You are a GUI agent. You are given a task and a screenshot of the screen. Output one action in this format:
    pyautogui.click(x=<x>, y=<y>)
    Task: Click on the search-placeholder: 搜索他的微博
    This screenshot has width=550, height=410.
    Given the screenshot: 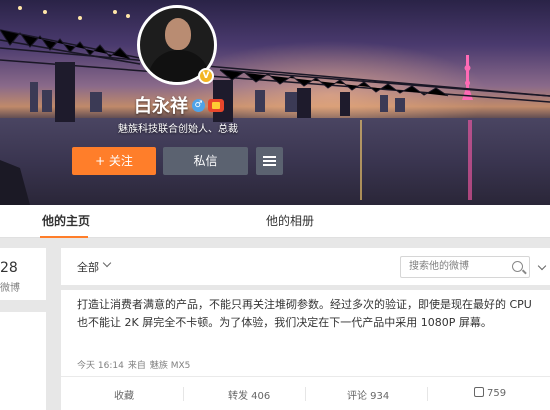 What is the action you would take?
    pyautogui.click(x=439, y=266)
    